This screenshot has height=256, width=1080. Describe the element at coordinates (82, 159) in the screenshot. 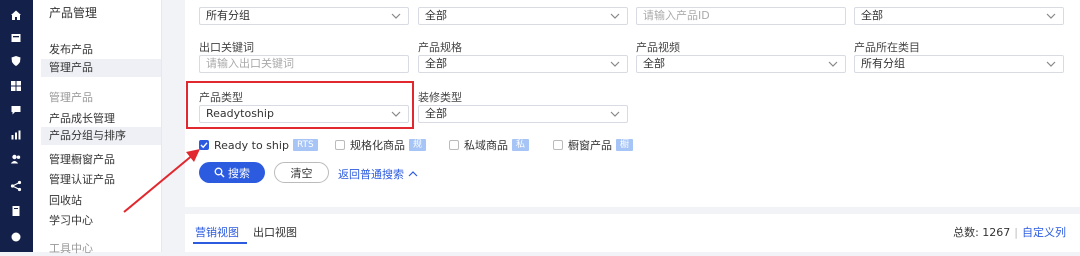

I see `sidebar-item-showcase: 管理橱窗产品` at that location.